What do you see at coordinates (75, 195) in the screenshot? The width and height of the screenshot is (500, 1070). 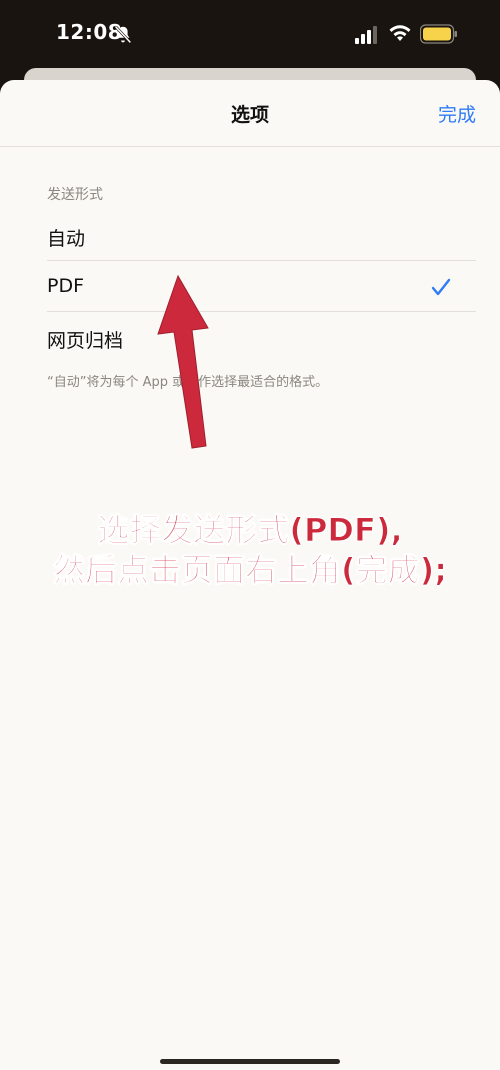 I see `section-header-send-format: 发送形式` at bounding box center [75, 195].